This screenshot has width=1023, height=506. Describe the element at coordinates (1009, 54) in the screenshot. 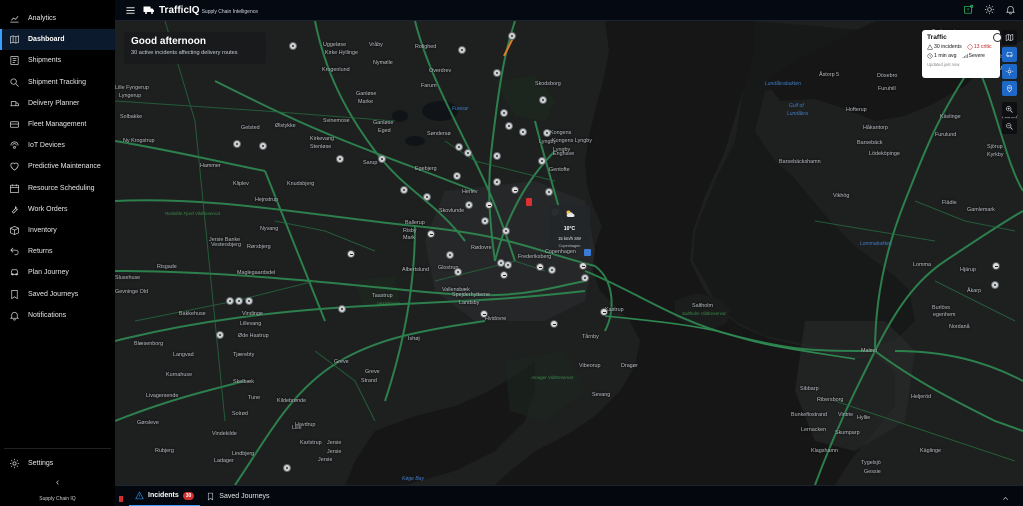

I see `traffic-layer-button` at that location.